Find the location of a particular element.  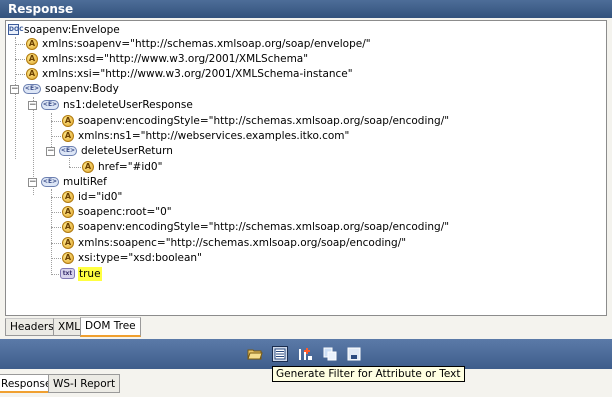

tab-headers: Headers is located at coordinates (32, 327).